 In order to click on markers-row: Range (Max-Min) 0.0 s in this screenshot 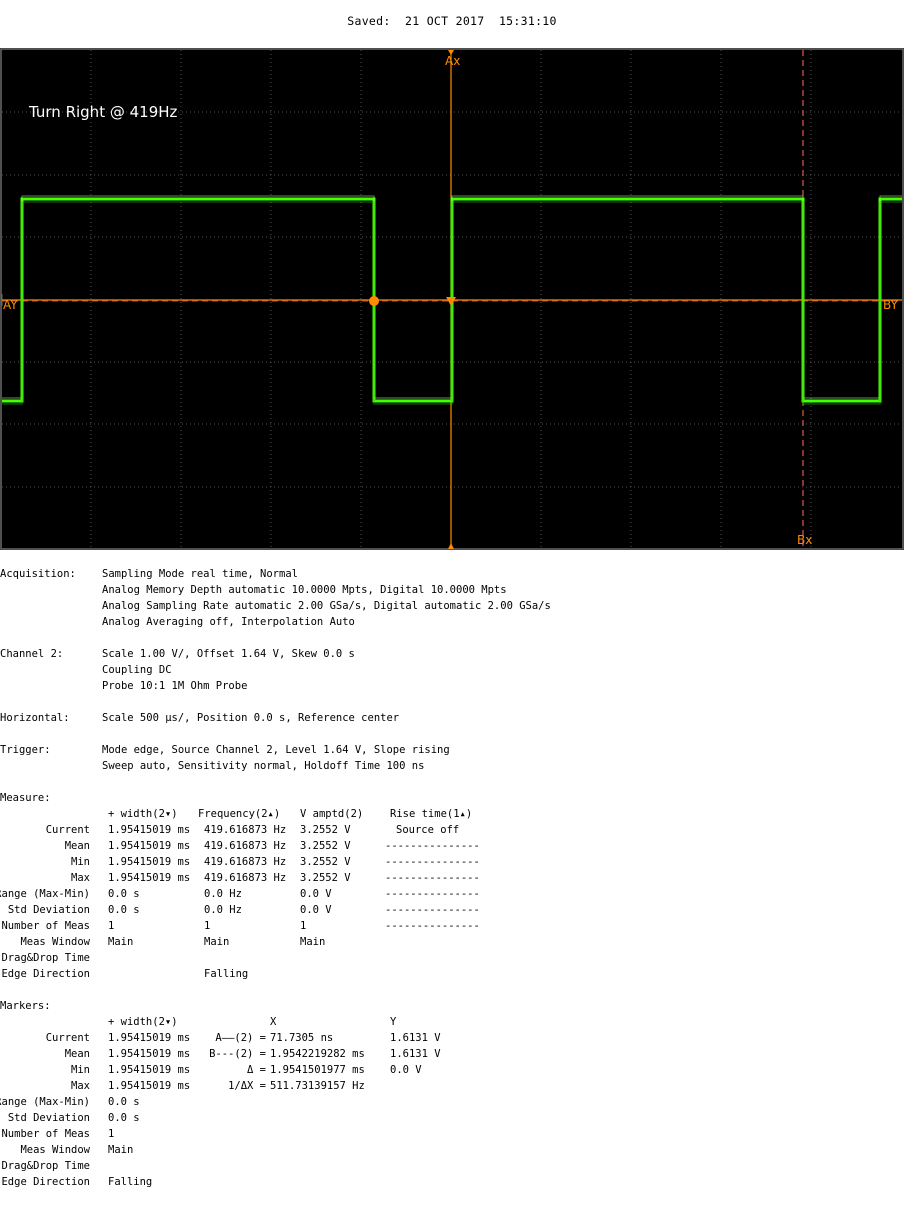, I will do `click(452, 1102)`.